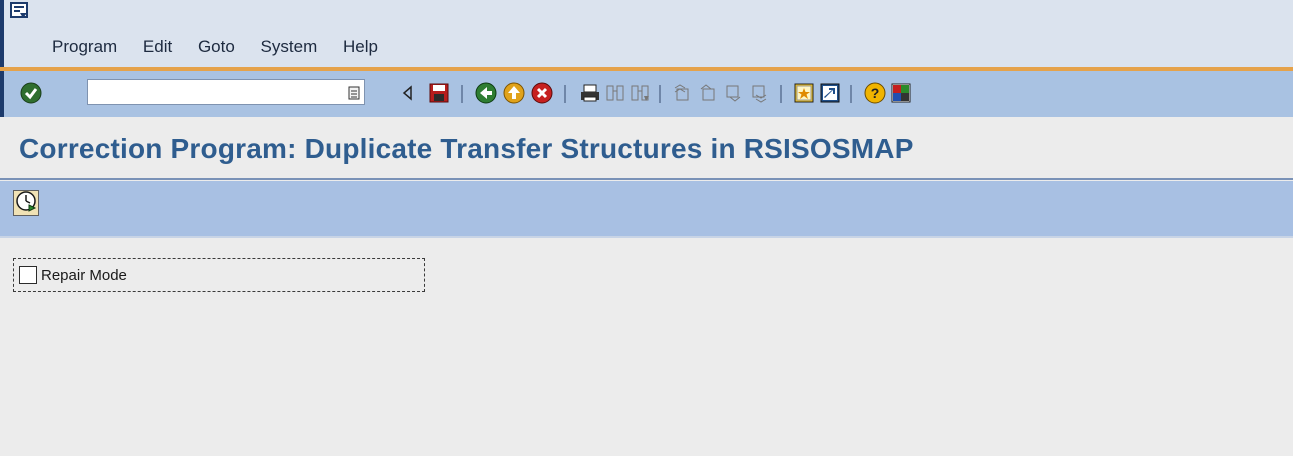  I want to click on enter-icon, so click(31, 93).